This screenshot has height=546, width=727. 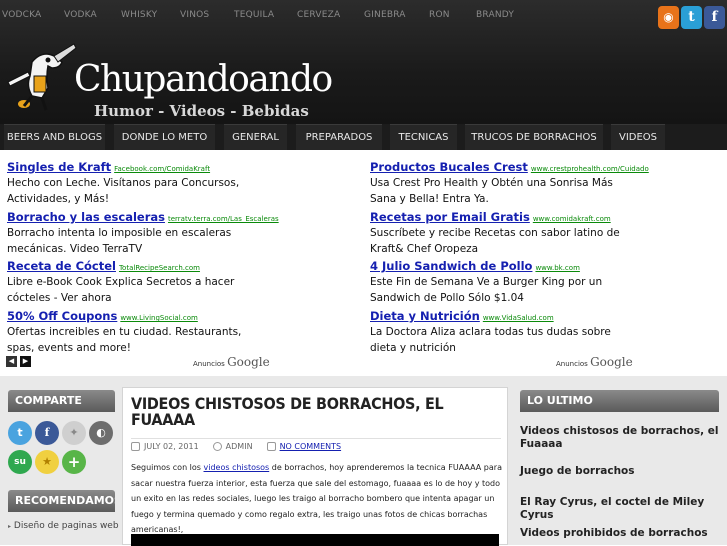 I want to click on site-tagline: Humor - Videos - Bebidas, so click(x=201, y=111).